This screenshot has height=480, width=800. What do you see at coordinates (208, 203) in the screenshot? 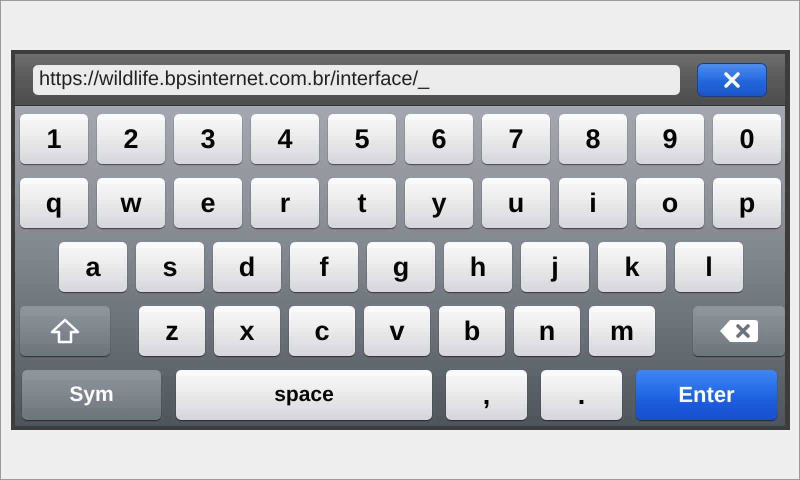
I see `key: e` at bounding box center [208, 203].